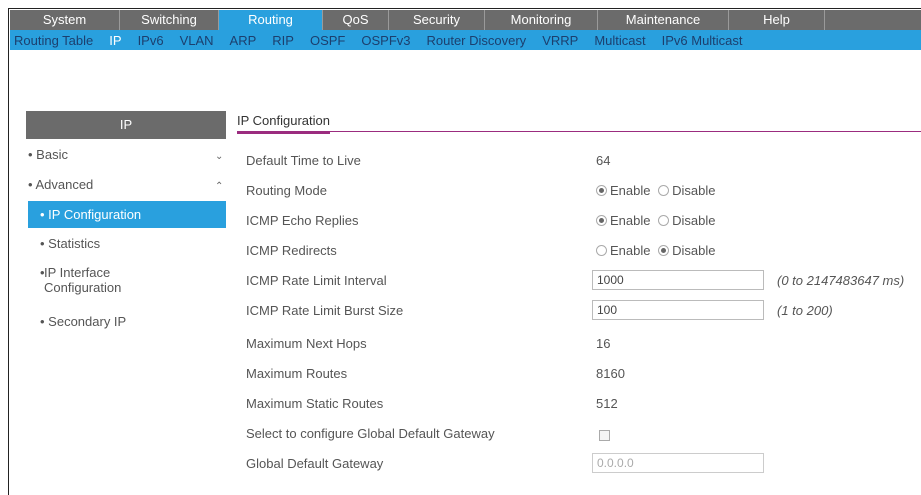 This screenshot has height=495, width=921. Describe the element at coordinates (219, 186) in the screenshot. I see `chevron-up-icon: ⌃` at that location.